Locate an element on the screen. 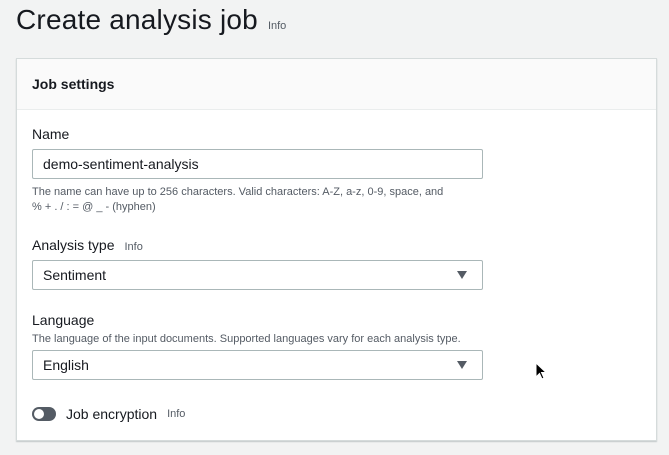 This screenshot has width=669, height=455. analysis-type-label-row: Analysis type Info is located at coordinates (87, 245).